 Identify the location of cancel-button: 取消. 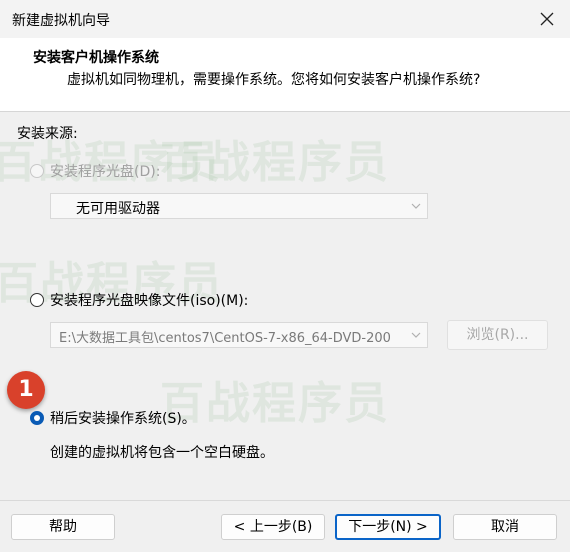
(505, 527).